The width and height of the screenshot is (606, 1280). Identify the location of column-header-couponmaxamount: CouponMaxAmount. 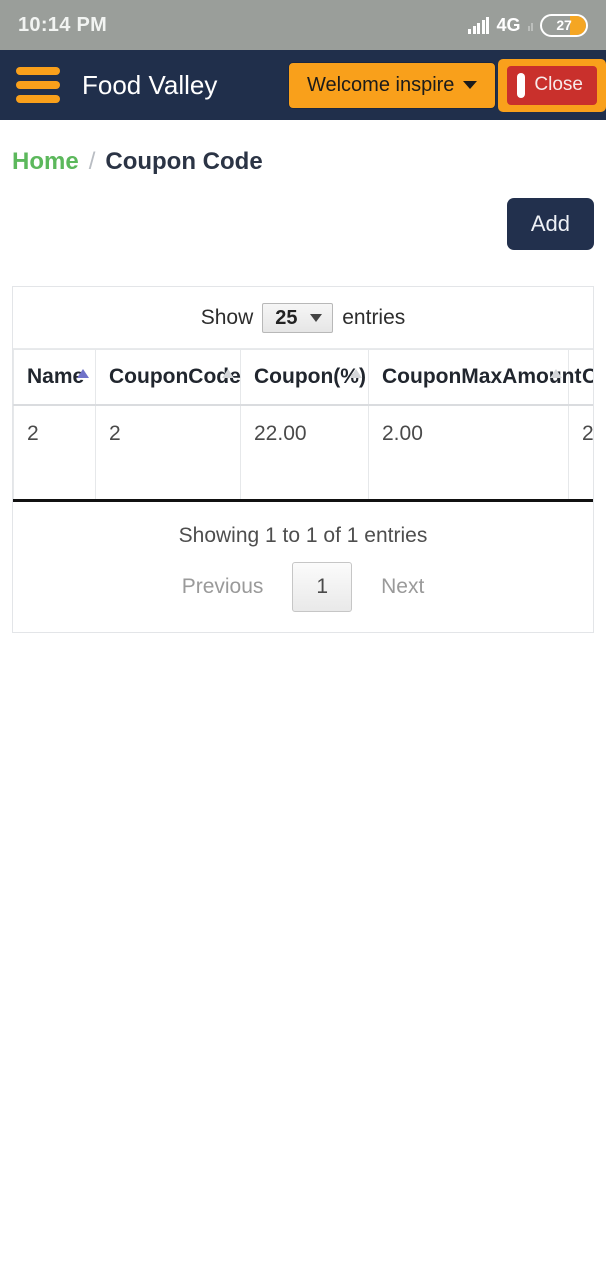
(474, 377).